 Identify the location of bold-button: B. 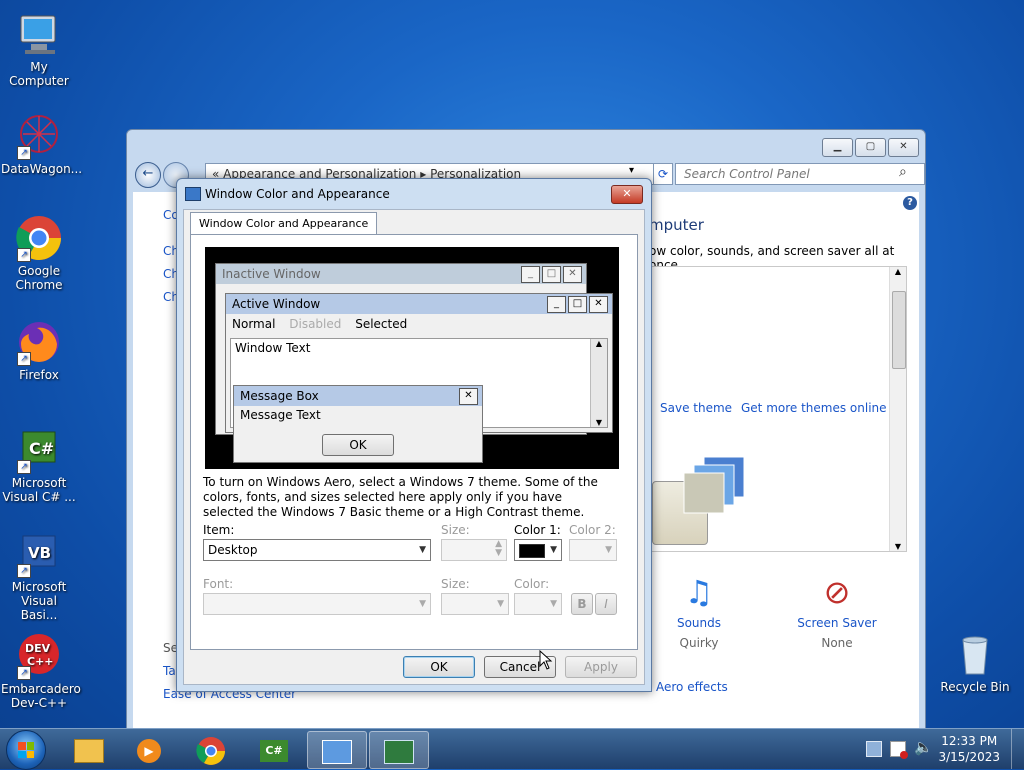
(582, 604).